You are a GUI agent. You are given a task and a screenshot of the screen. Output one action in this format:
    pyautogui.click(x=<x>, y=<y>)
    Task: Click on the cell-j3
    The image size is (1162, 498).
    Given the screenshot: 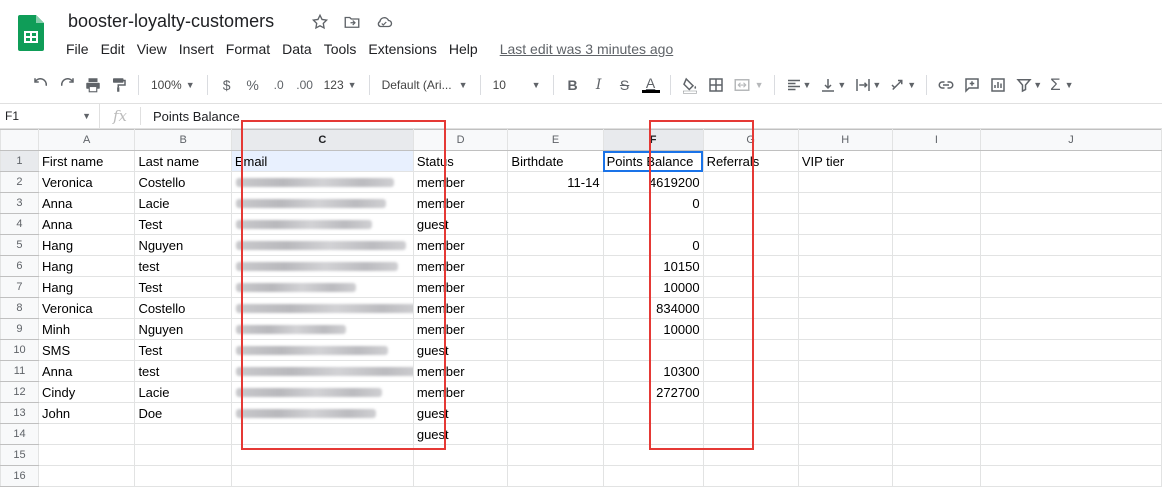 What is the action you would take?
    pyautogui.click(x=1071, y=203)
    